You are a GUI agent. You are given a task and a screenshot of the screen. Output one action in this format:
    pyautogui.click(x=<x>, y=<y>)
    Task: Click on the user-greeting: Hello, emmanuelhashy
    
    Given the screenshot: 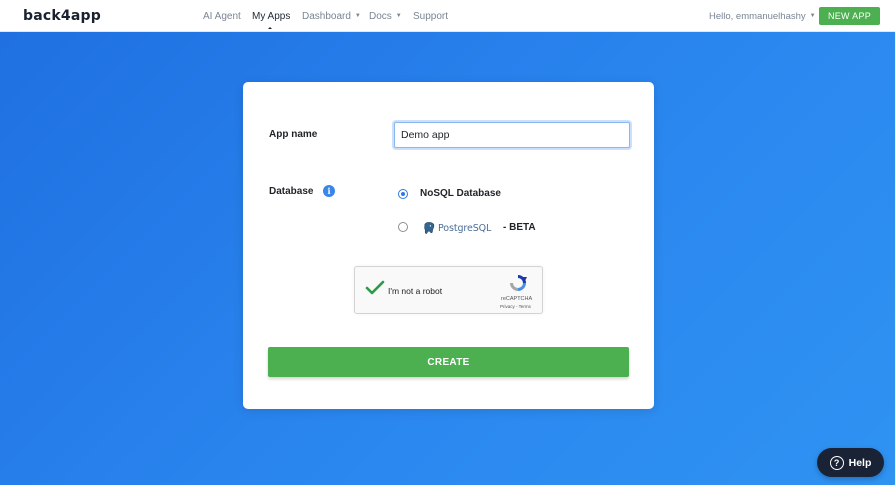 What is the action you would take?
    pyautogui.click(x=757, y=16)
    